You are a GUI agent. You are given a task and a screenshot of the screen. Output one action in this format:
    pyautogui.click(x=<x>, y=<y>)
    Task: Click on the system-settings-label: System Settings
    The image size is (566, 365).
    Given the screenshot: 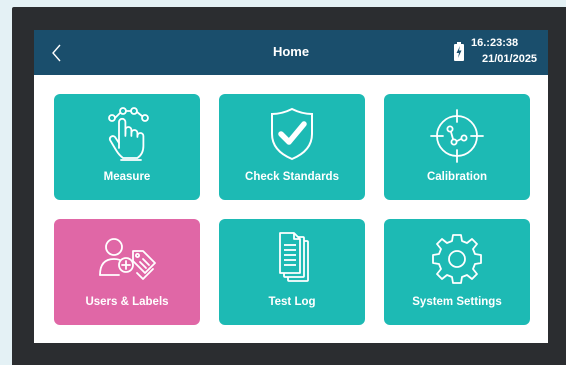 What is the action you would take?
    pyautogui.click(x=457, y=302)
    